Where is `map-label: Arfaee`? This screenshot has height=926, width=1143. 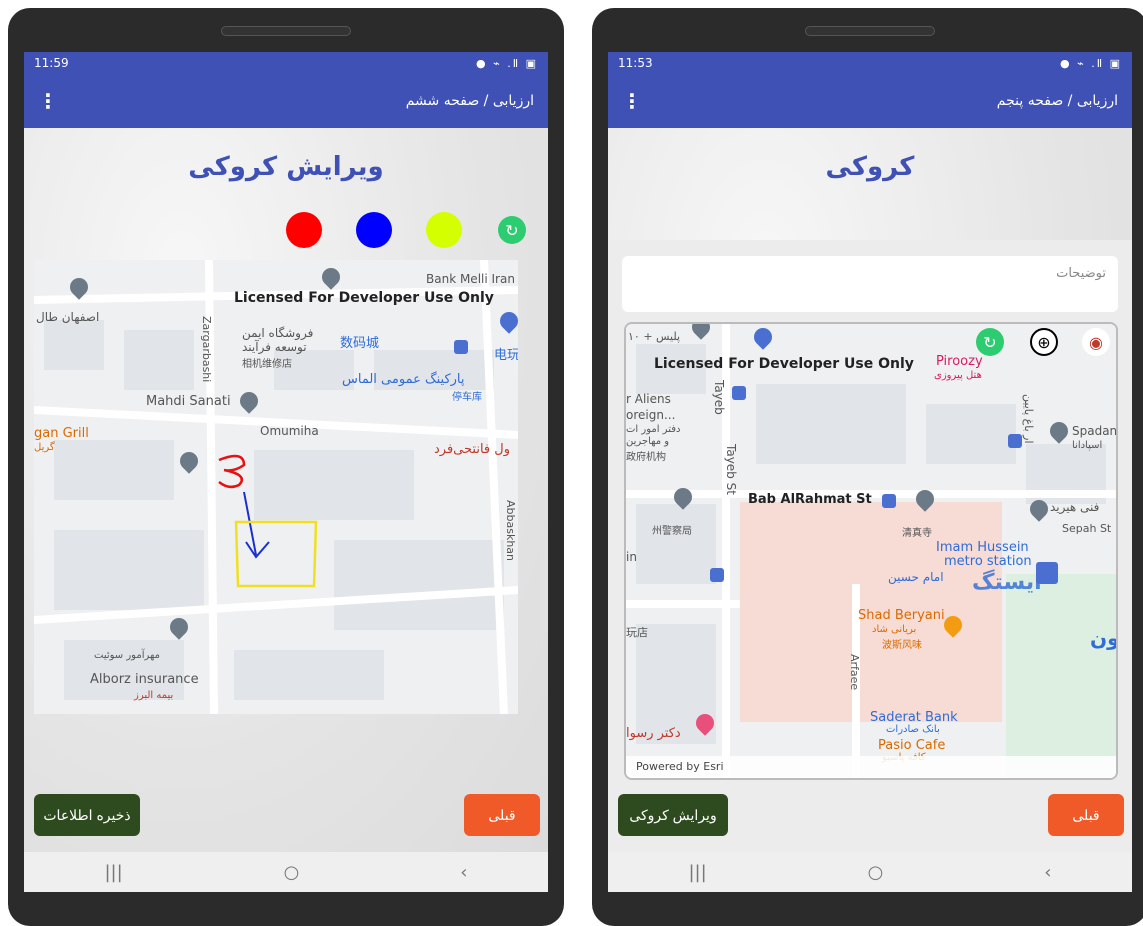
map-label: Arfaee is located at coordinates (854, 672).